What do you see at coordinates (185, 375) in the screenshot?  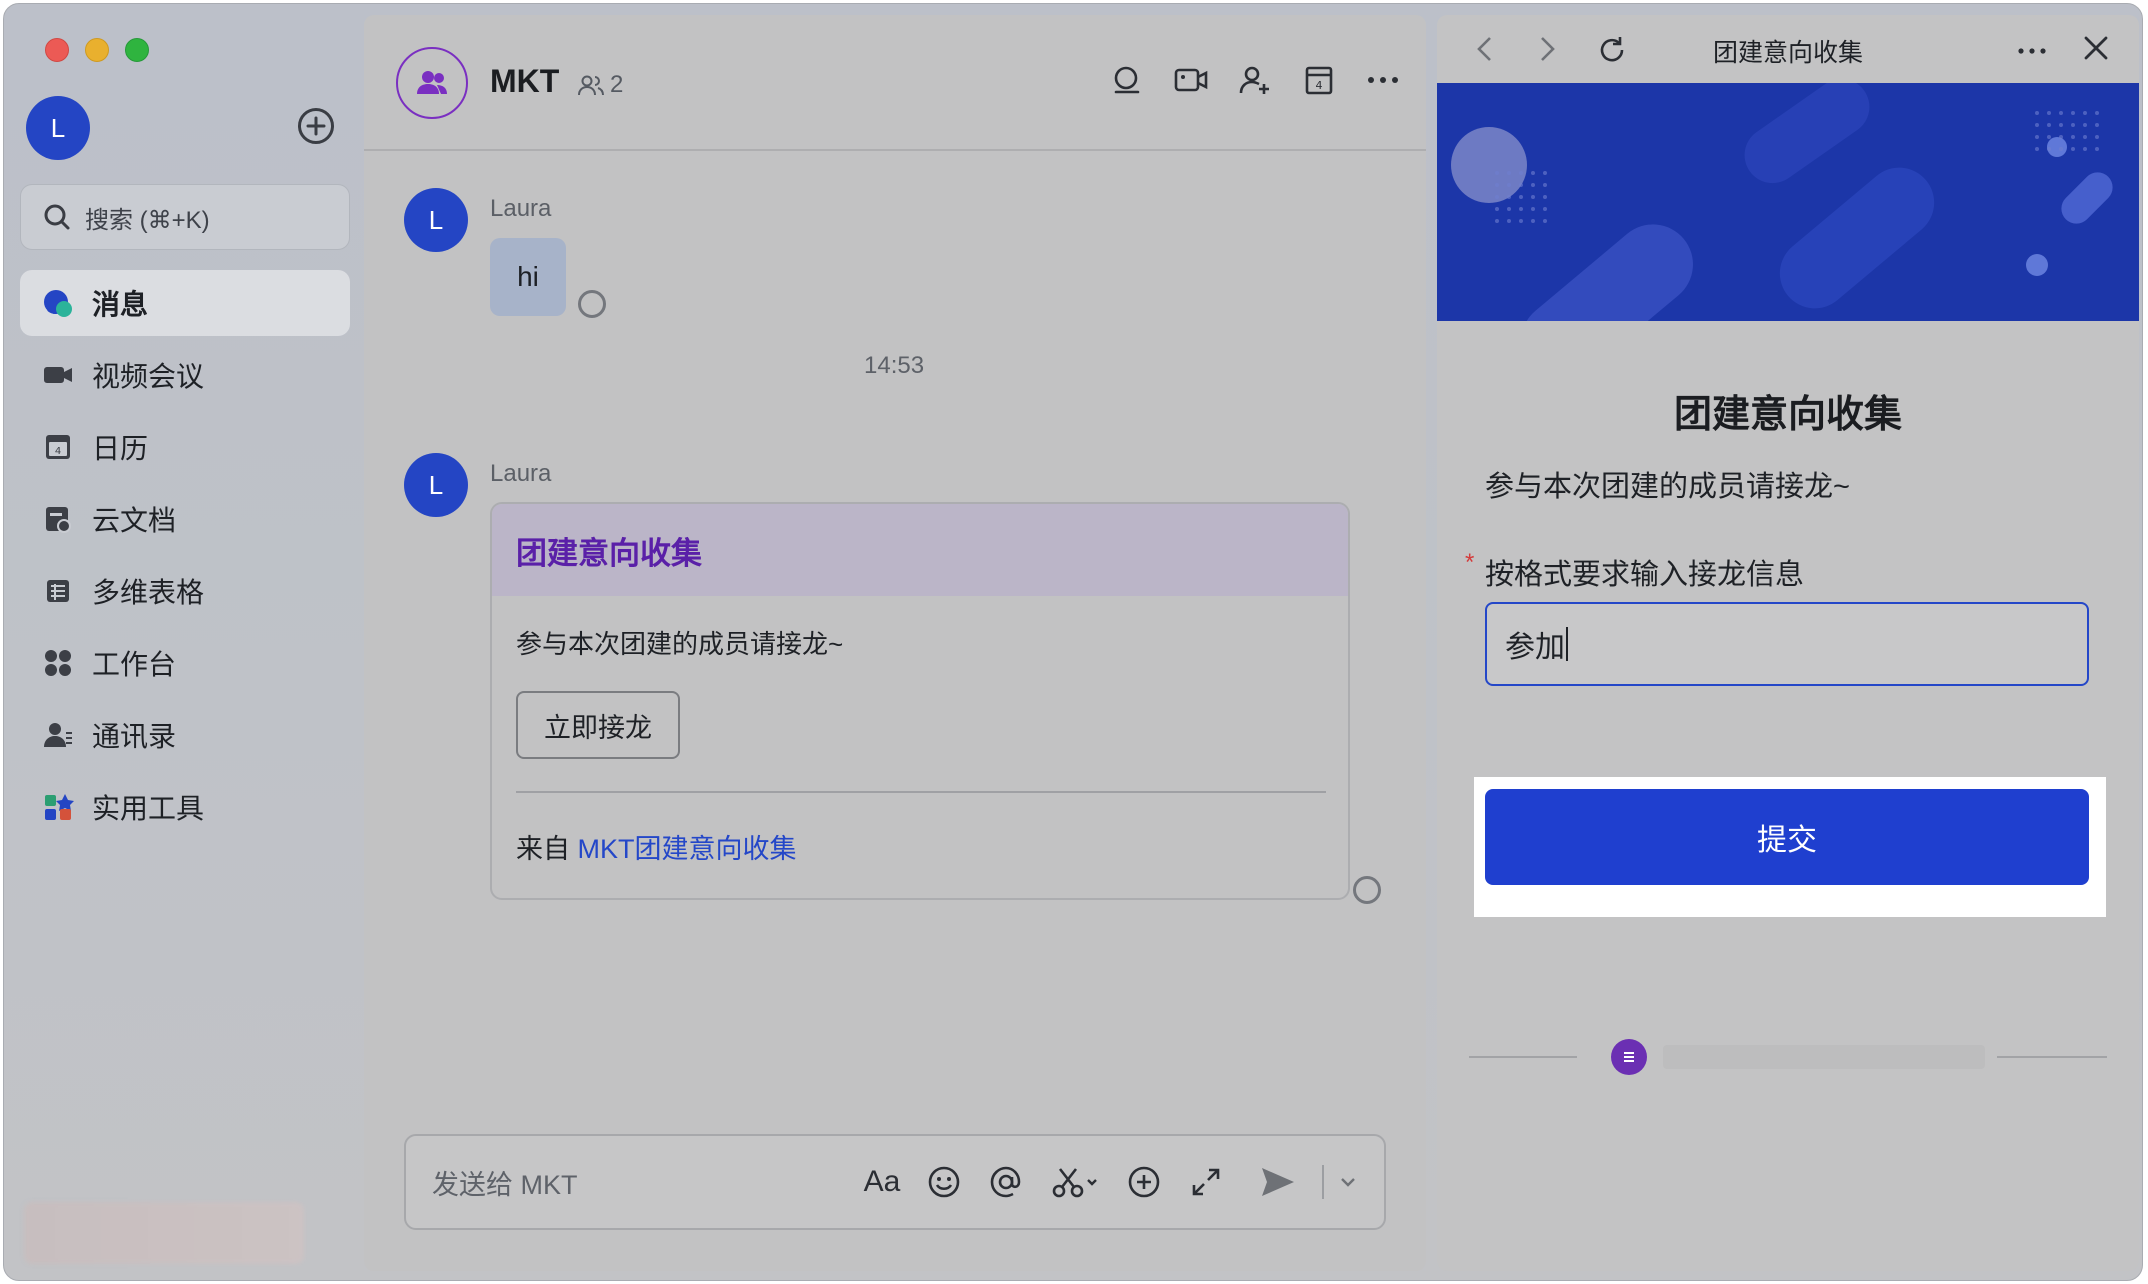 I see `sidebar-item-video-meeting: 视频会议` at bounding box center [185, 375].